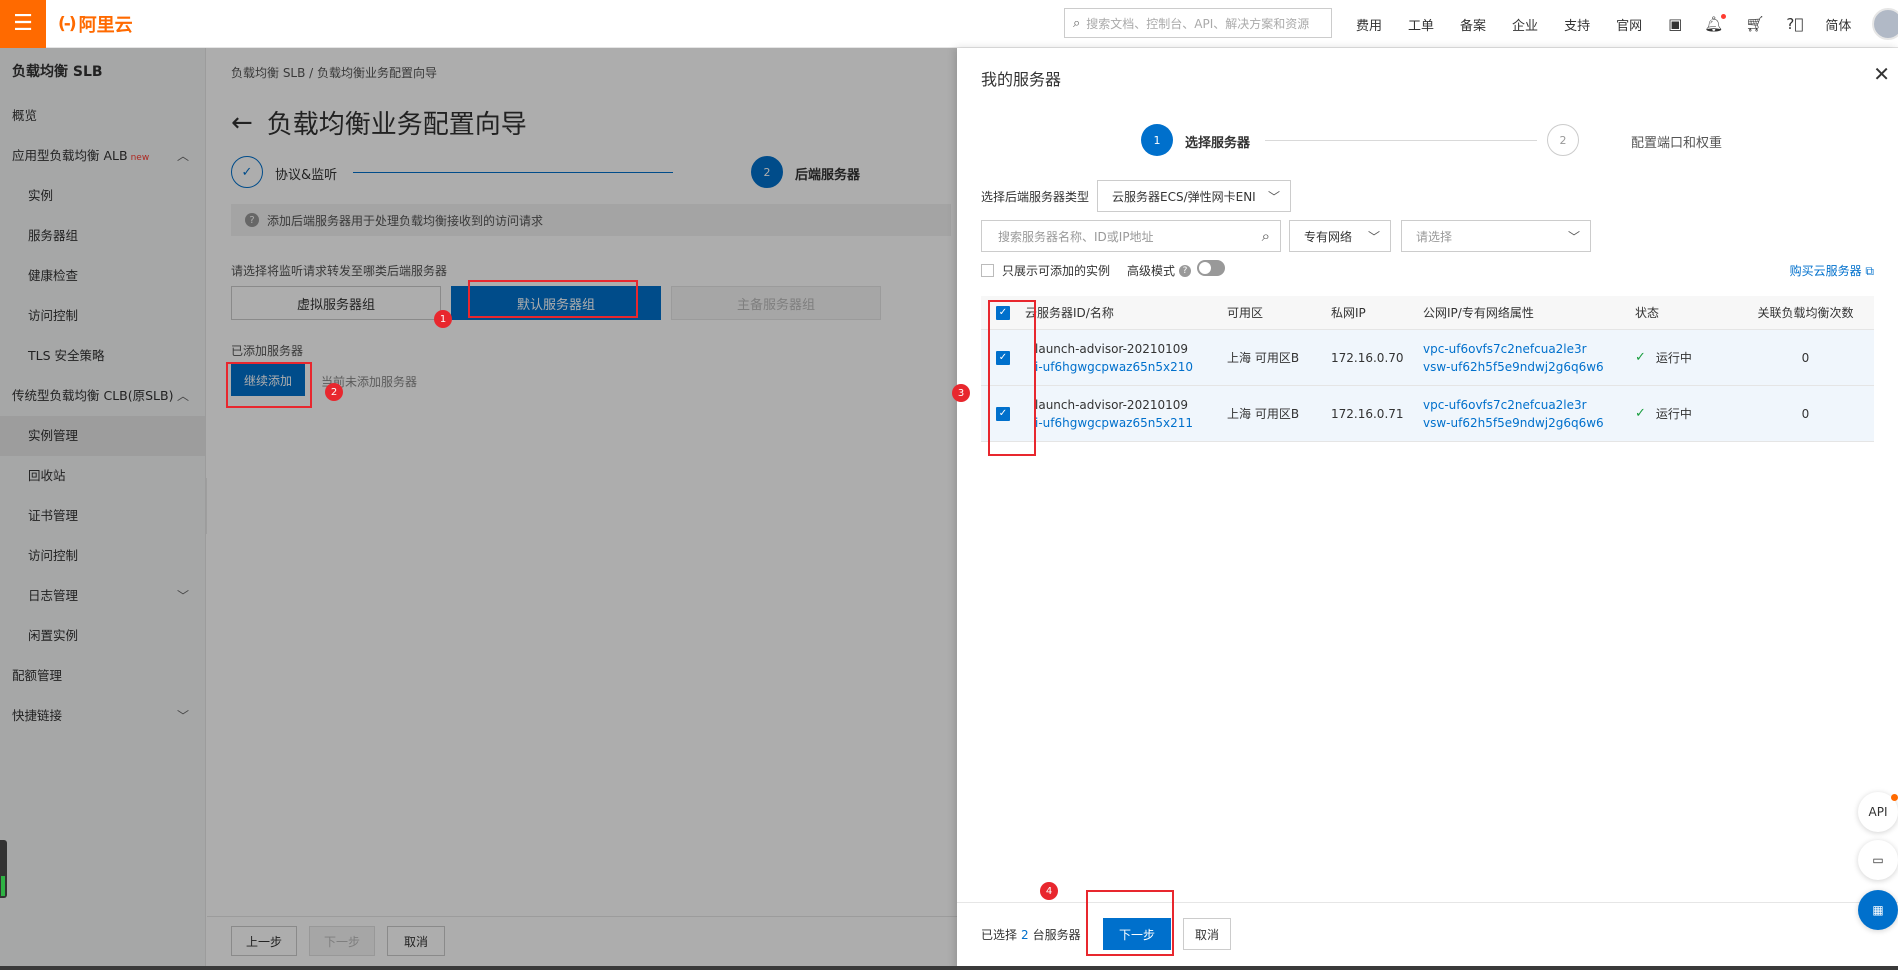 This screenshot has width=1898, height=970. What do you see at coordinates (1794, 24) in the screenshot?
I see `help-icon: ?⃝` at bounding box center [1794, 24].